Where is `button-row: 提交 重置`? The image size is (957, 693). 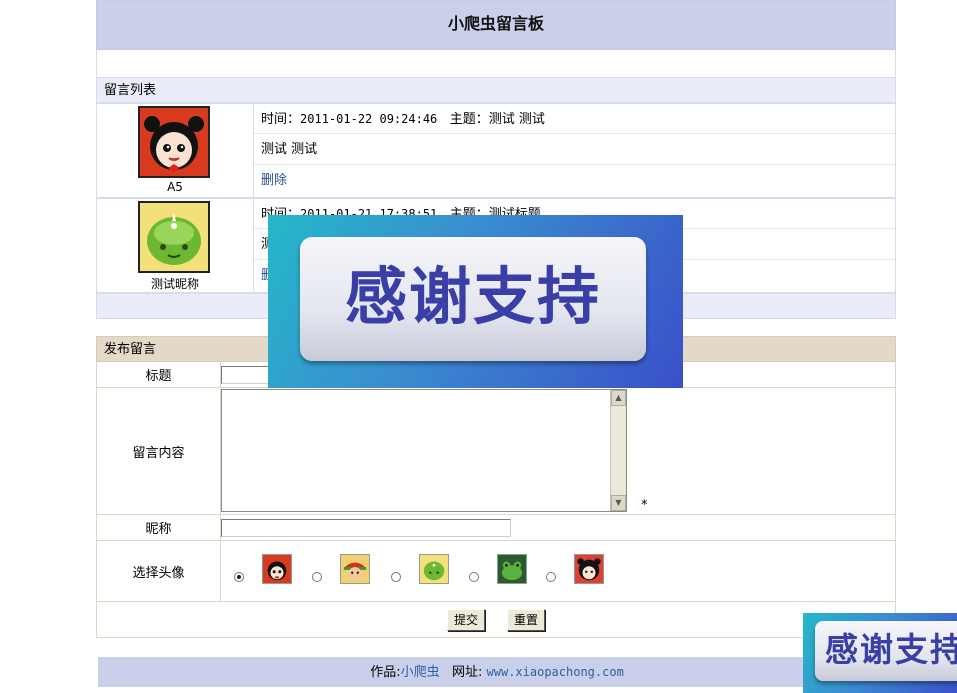
button-row: 提交 重置 is located at coordinates (496, 620).